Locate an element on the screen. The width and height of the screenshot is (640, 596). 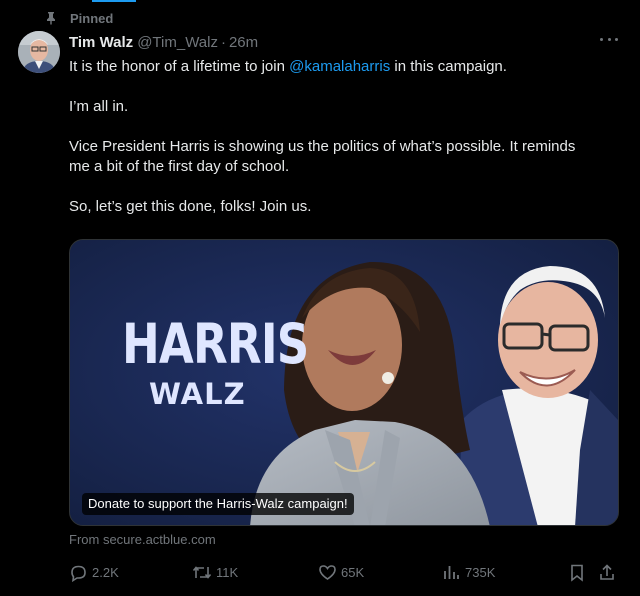
views-button: 735K is located at coordinates (468, 572).